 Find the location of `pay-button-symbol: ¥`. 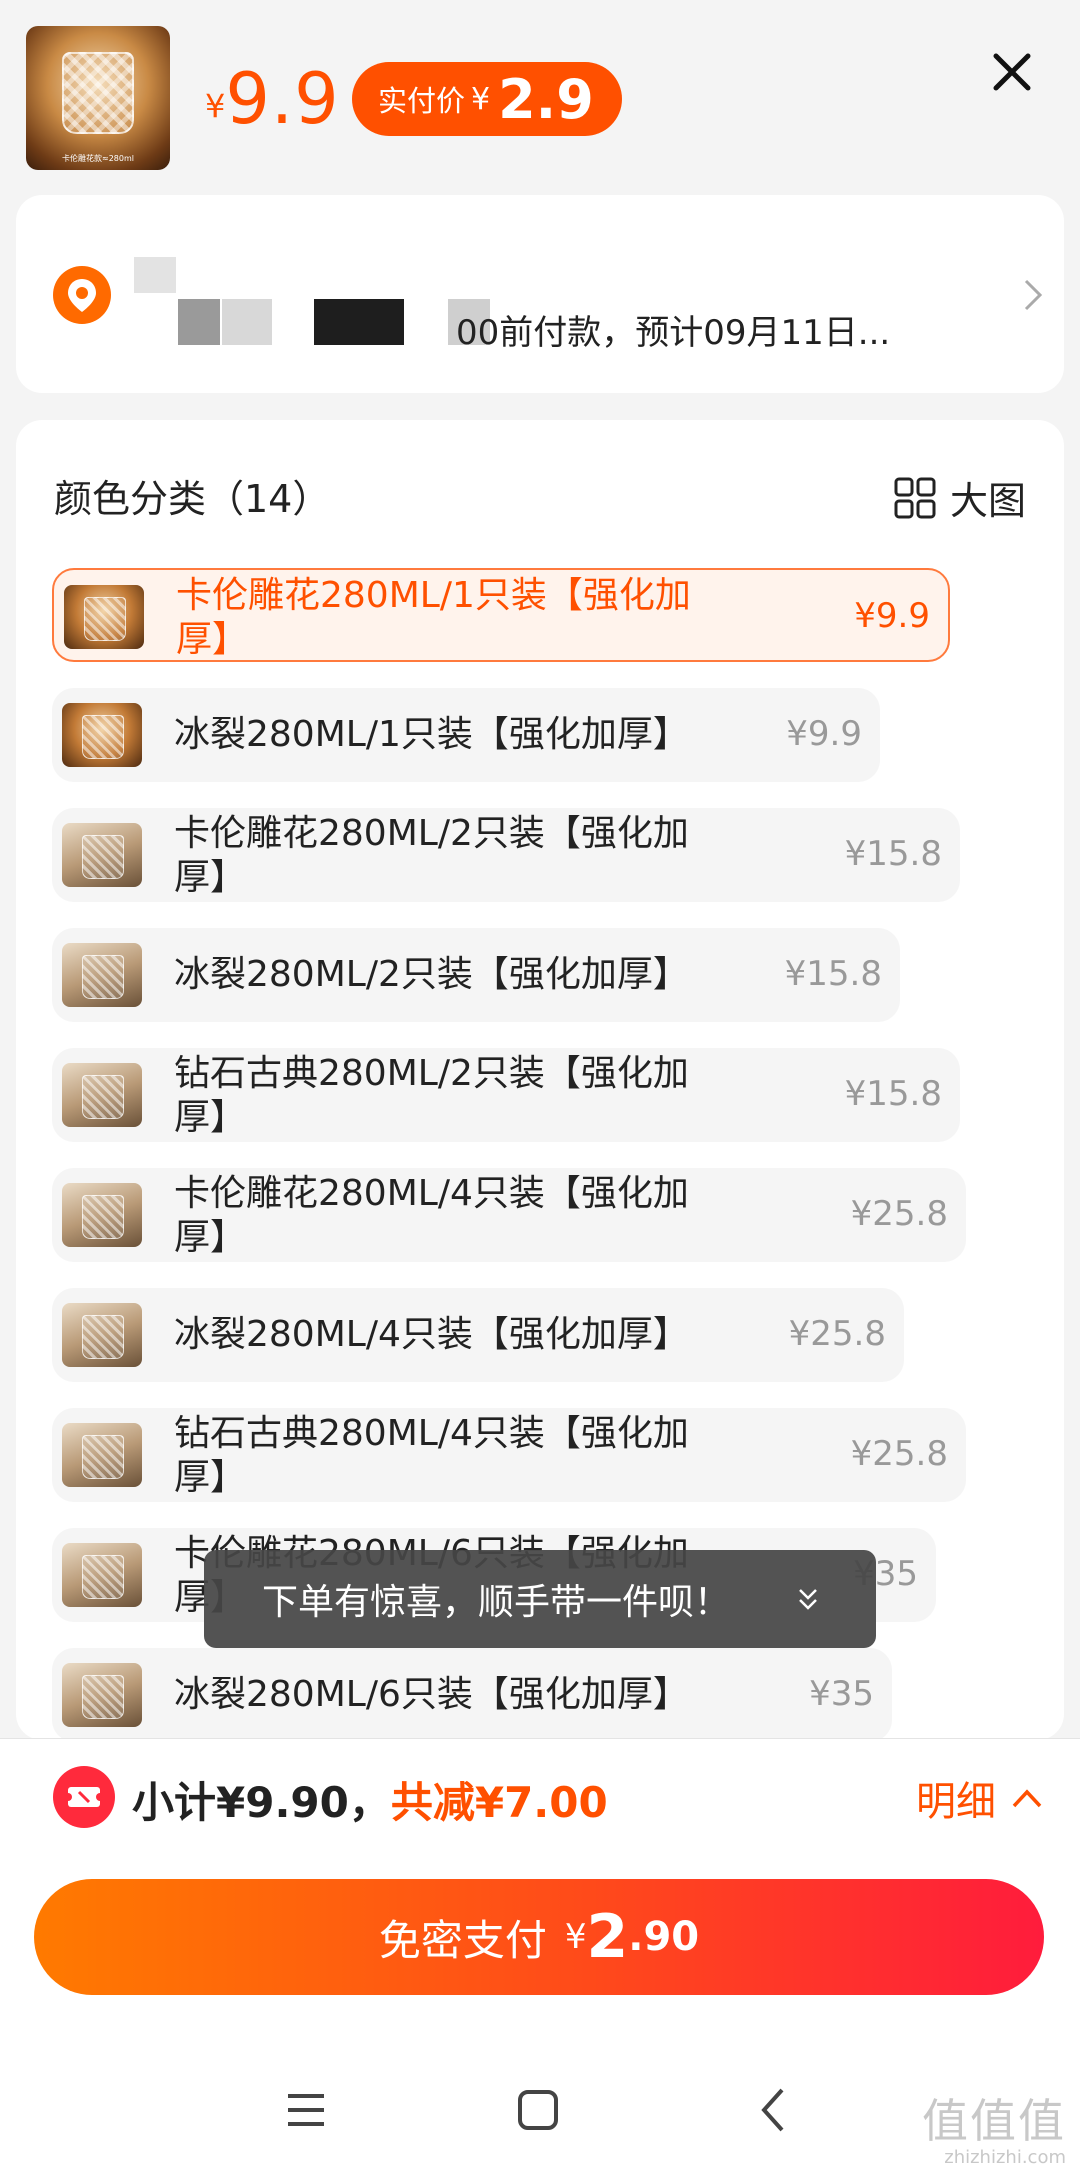

pay-button-symbol: ¥ is located at coordinates (575, 1937).